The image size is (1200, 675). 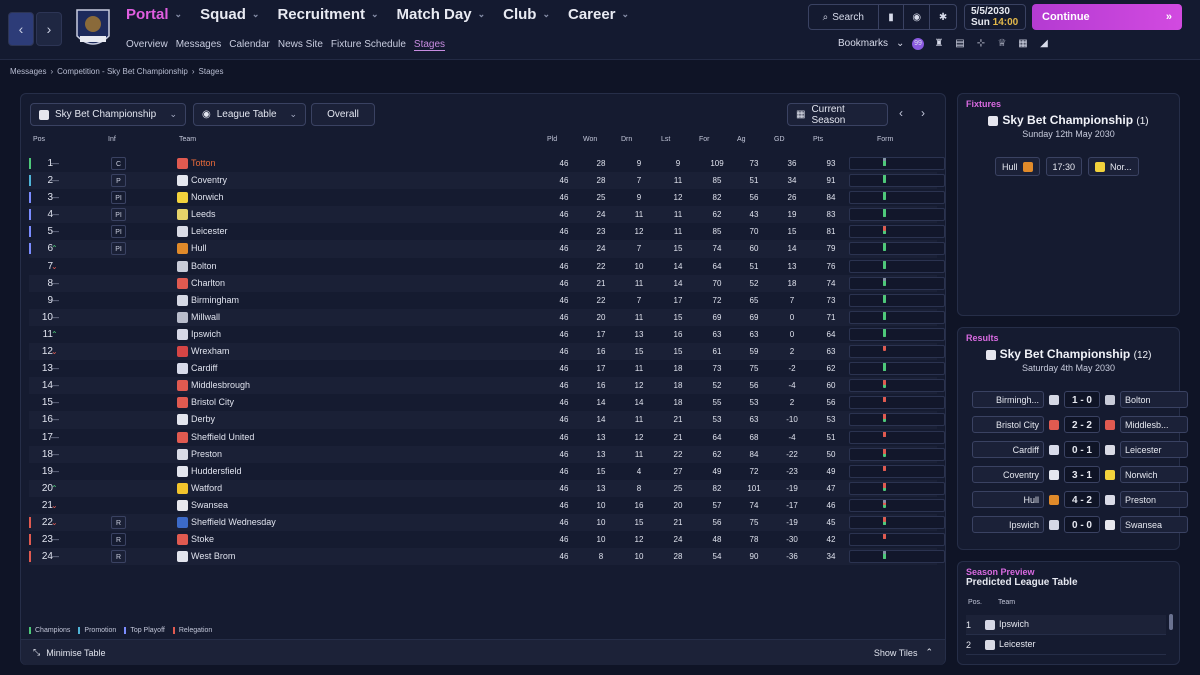 What do you see at coordinates (1044, 44) in the screenshot?
I see `megaphone-icon: ◢` at bounding box center [1044, 44].